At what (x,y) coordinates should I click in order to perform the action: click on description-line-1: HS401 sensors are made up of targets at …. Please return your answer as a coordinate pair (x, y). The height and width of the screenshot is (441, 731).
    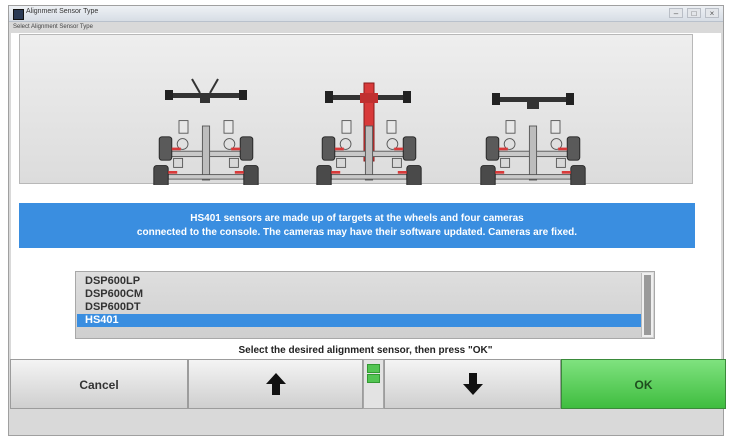
    Looking at the image, I should click on (357, 218).